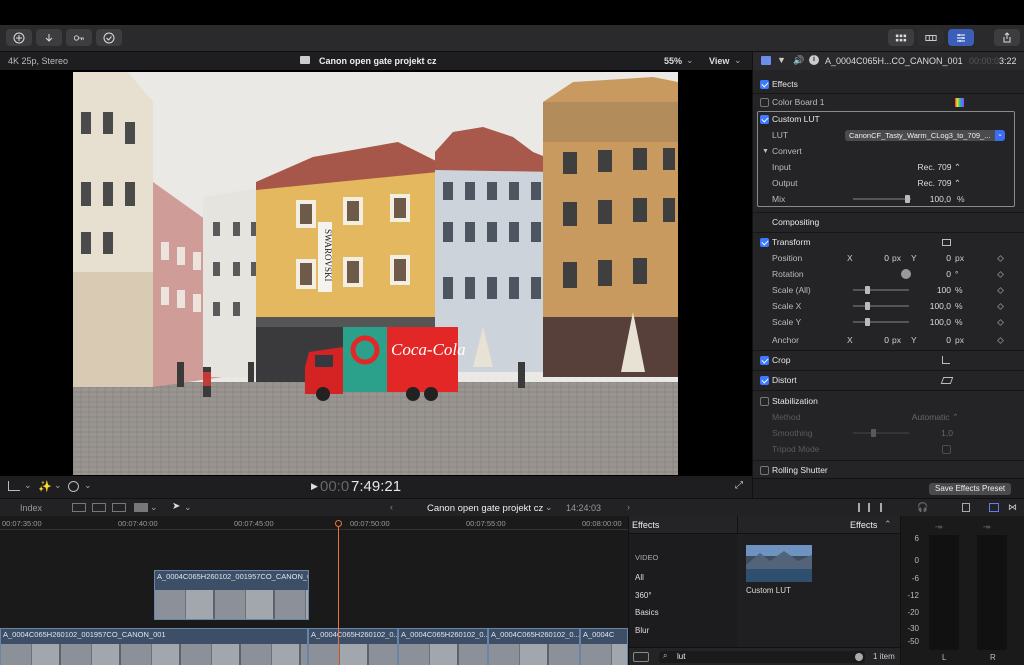 The width and height of the screenshot is (1024, 665). Describe the element at coordinates (946, 360) in the screenshot. I see `crop-onscreen-icon` at that location.